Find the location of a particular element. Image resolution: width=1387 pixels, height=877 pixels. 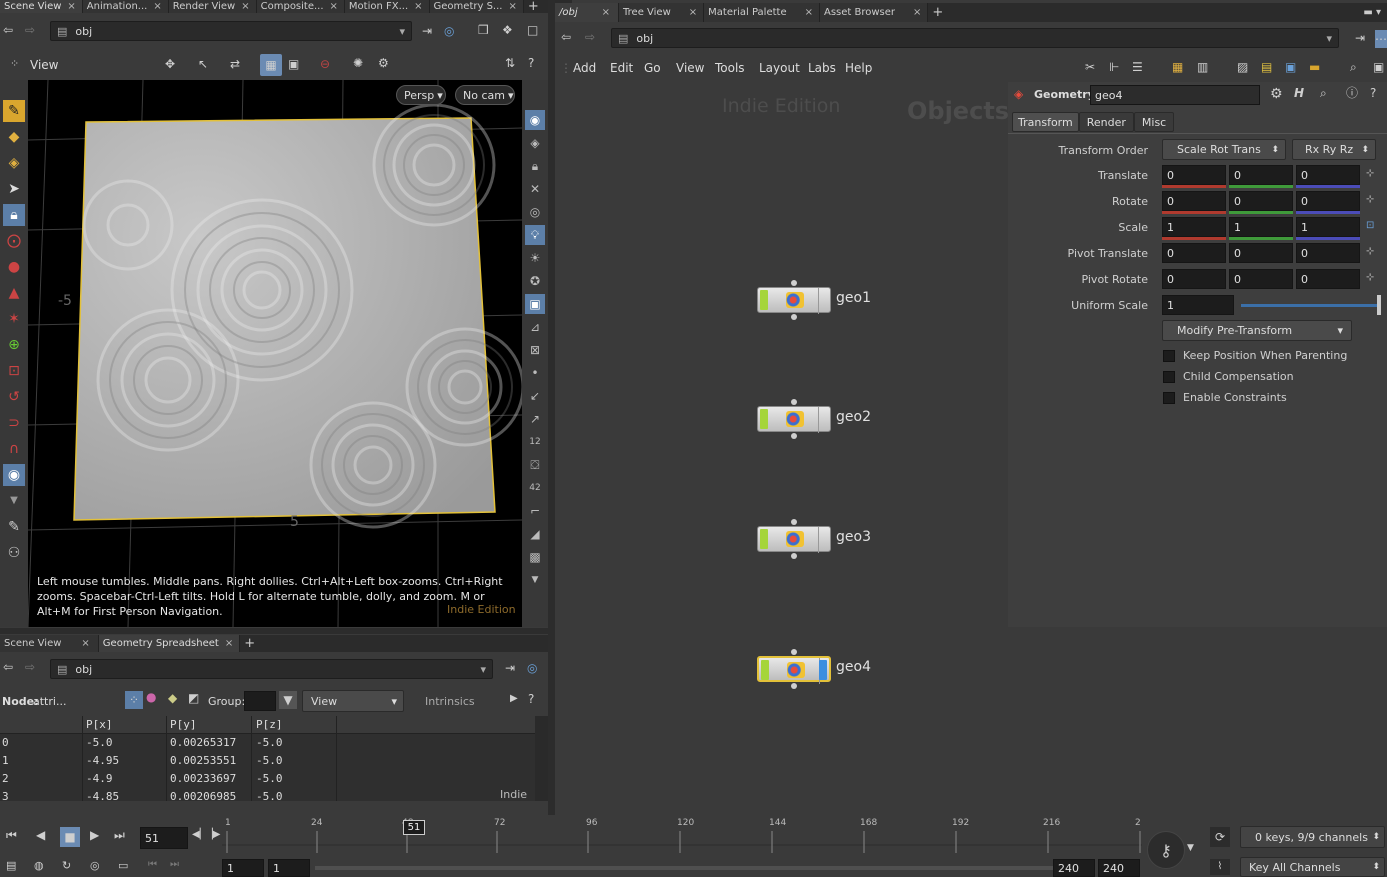

chevron-down-icon: ▼ is located at coordinates (1190, 848).